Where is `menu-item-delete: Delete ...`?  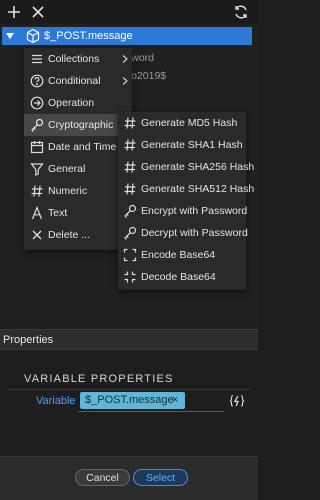 menu-item-delete: Delete ... is located at coordinates (78, 235).